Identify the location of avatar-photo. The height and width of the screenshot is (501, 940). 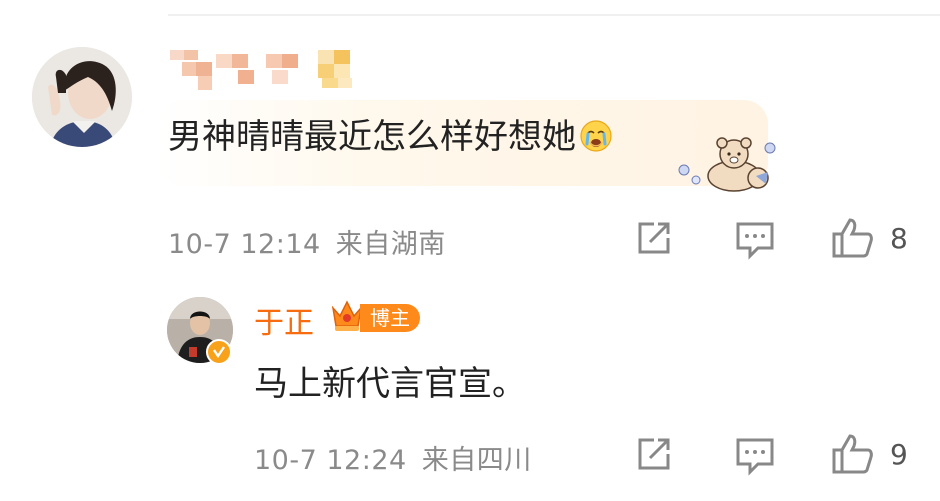
(82, 97).